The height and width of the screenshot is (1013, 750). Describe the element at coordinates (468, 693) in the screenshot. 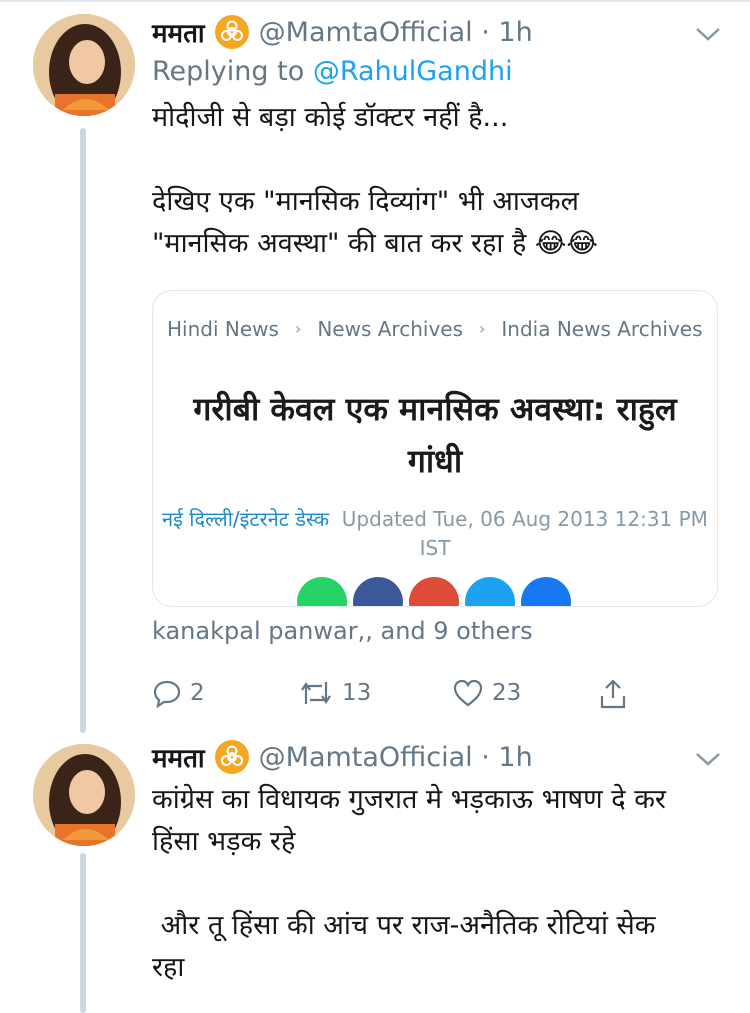

I see `like-icon` at that location.